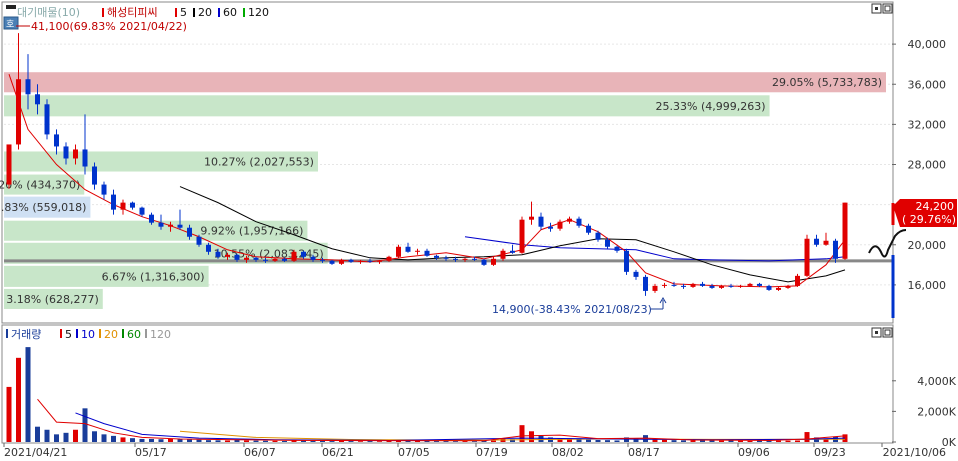  What do you see at coordinates (40, 185) in the screenshot?
I see `supply-zone-label: 2.20% (434,370)` at bounding box center [40, 185].